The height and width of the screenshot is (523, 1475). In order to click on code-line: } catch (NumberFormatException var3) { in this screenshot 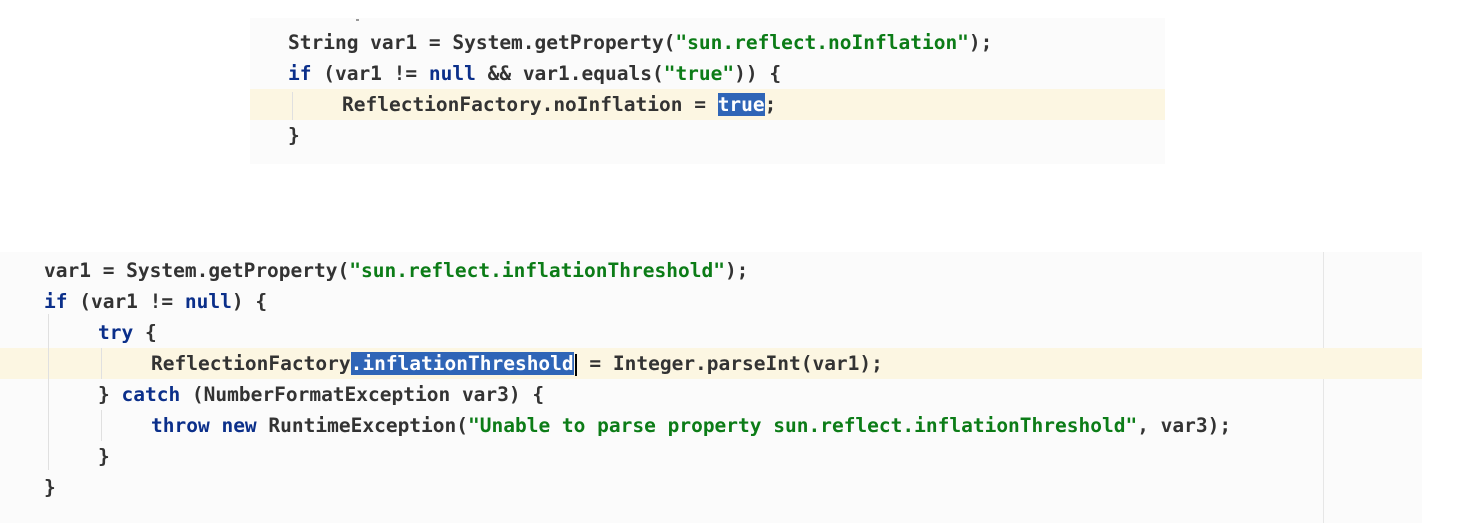, I will do `click(711, 394)`.